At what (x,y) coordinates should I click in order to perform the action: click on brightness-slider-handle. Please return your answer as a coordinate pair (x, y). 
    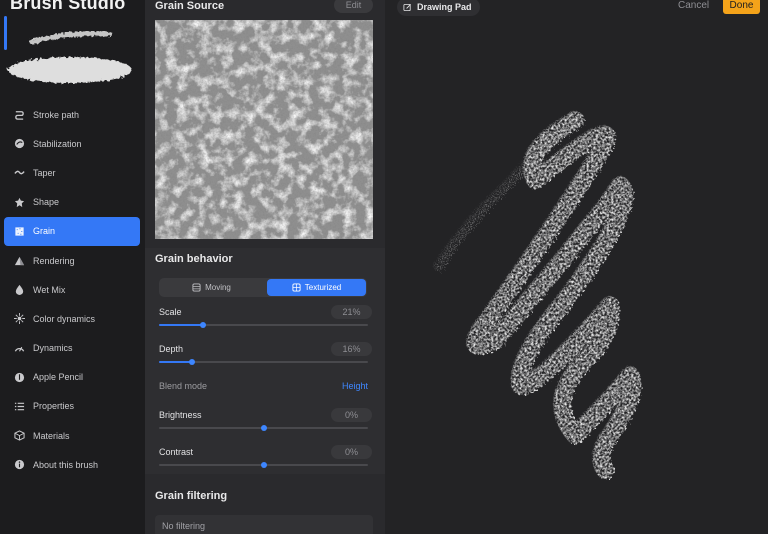
    Looking at the image, I should click on (263, 428).